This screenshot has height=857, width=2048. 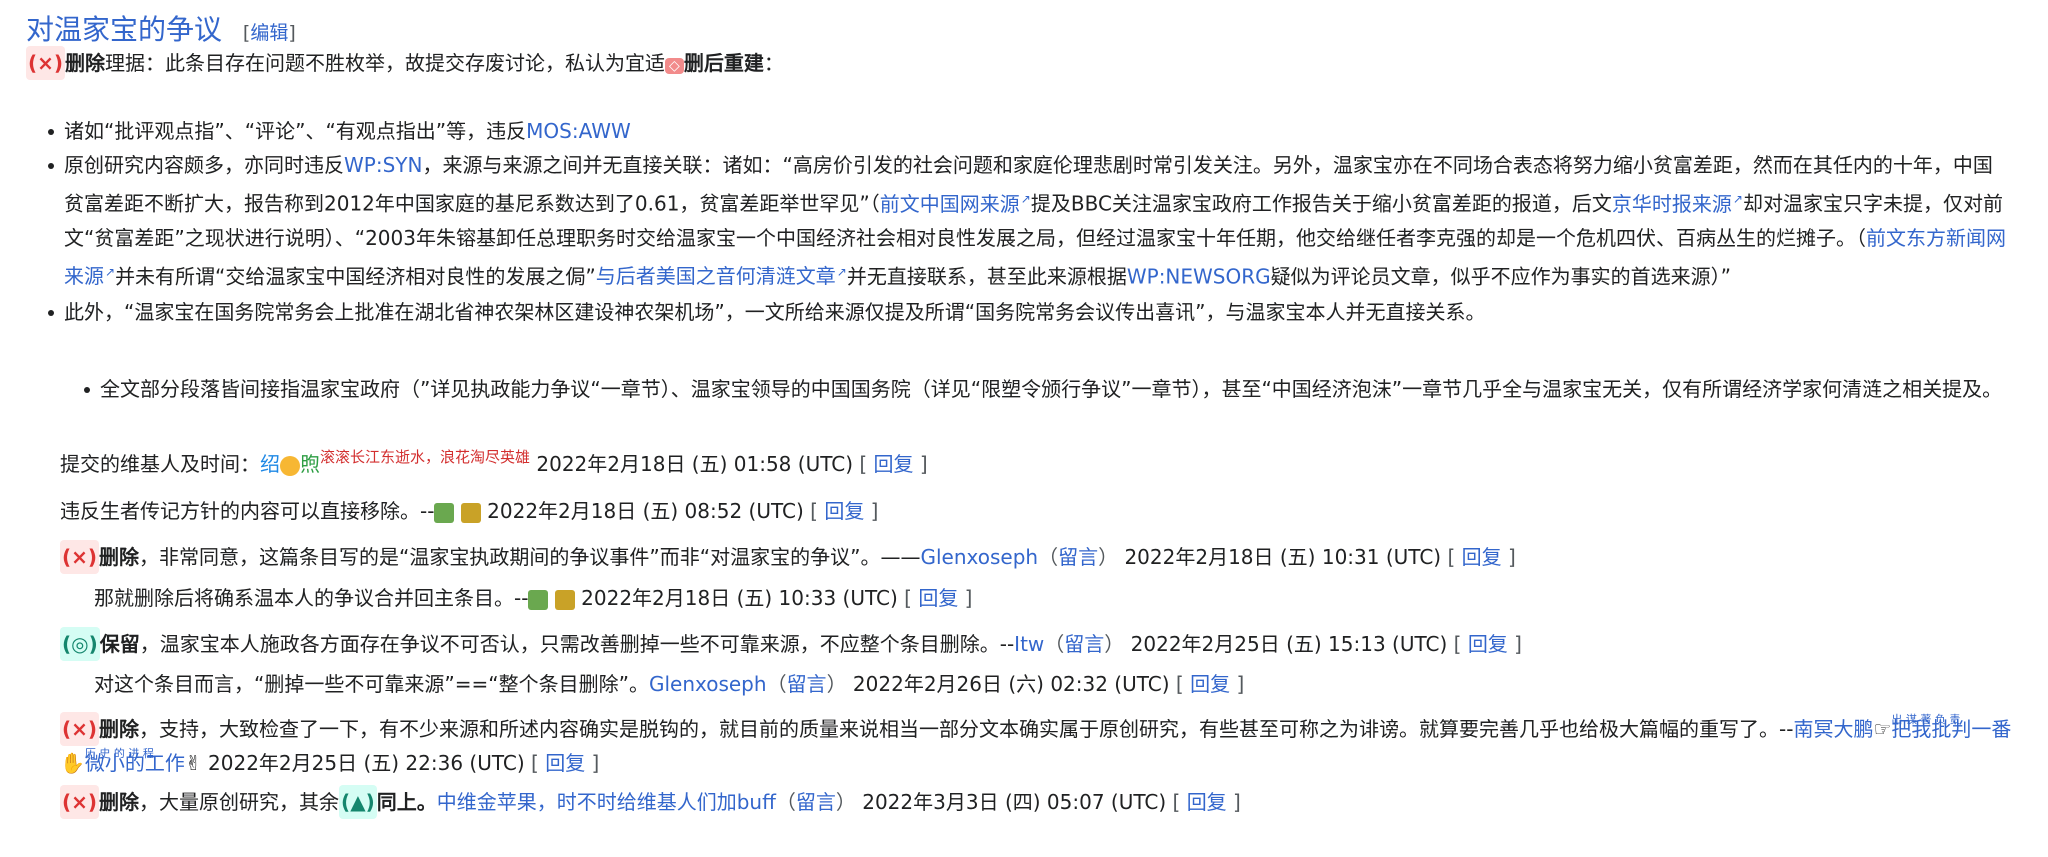 I want to click on edit-section-link: 编辑, so click(x=269, y=33).